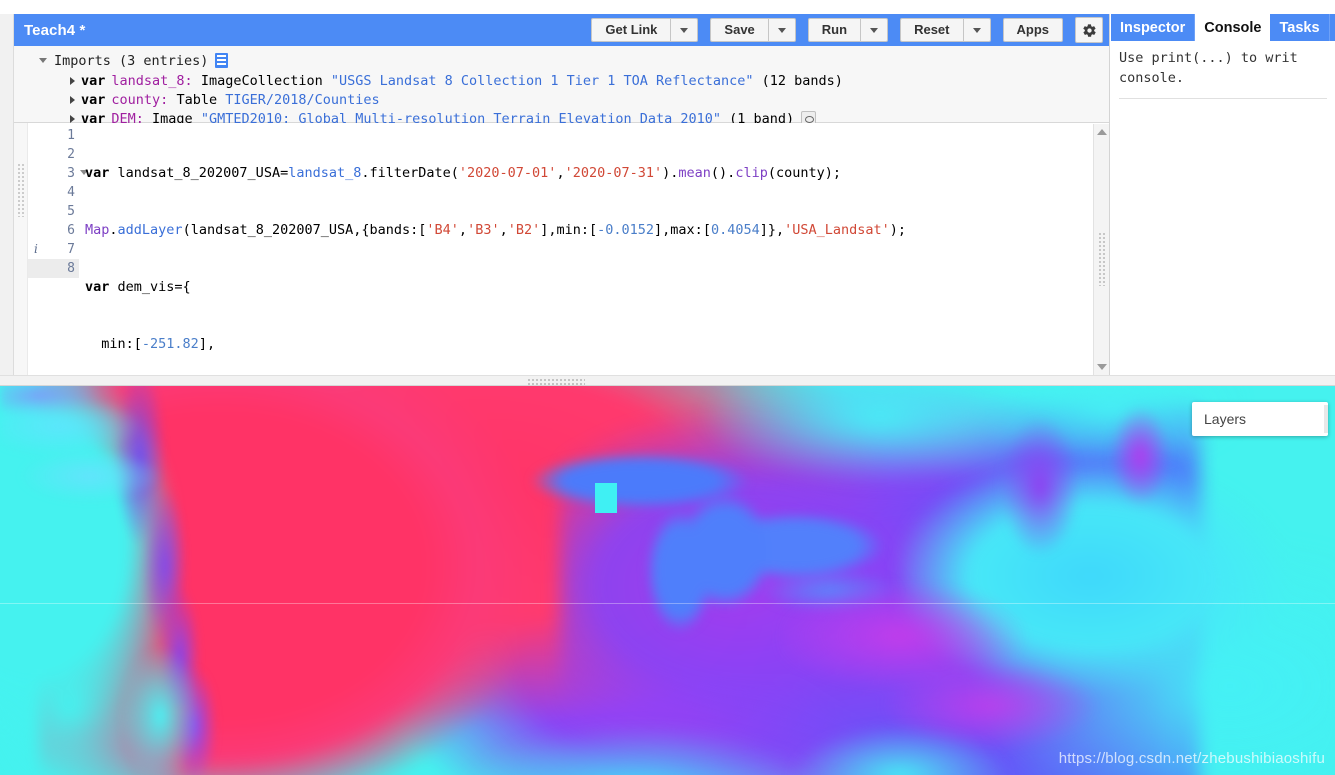 The image size is (1335, 775). Describe the element at coordinates (97, 230) in the screenshot. I see `code-token: Map` at that location.